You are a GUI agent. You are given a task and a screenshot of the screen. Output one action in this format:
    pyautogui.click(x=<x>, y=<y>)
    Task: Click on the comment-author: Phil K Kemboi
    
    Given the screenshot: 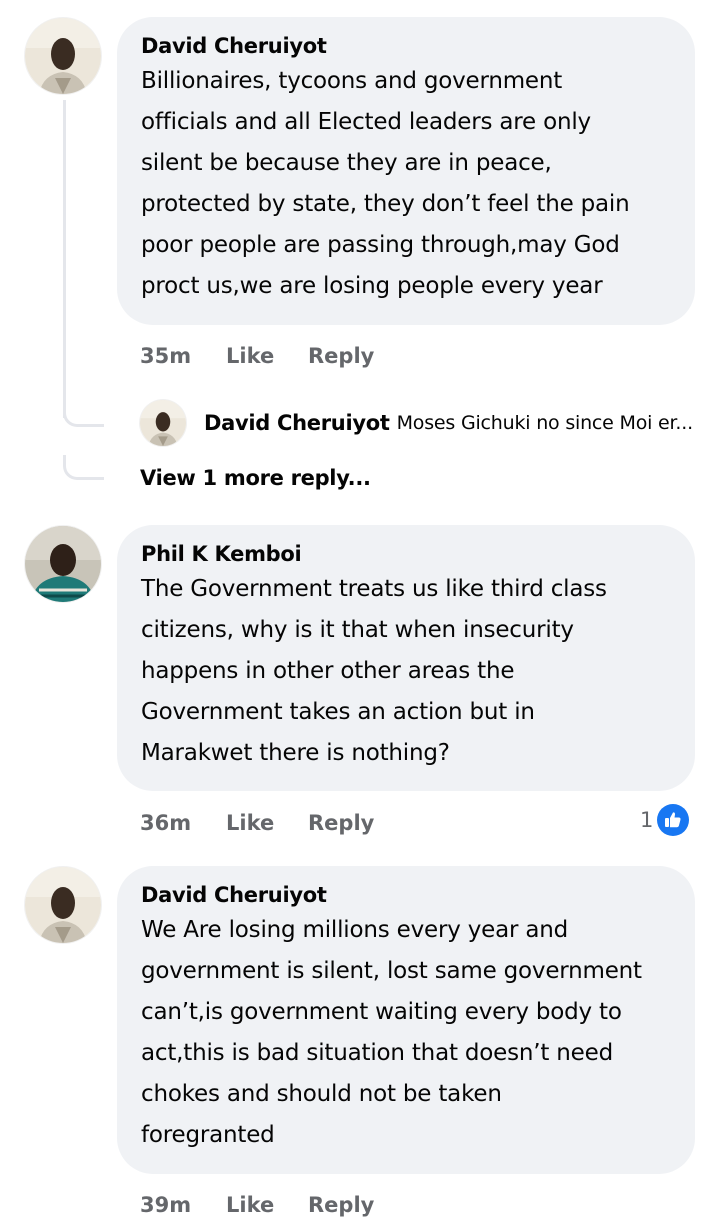 What is the action you would take?
    pyautogui.click(x=406, y=554)
    